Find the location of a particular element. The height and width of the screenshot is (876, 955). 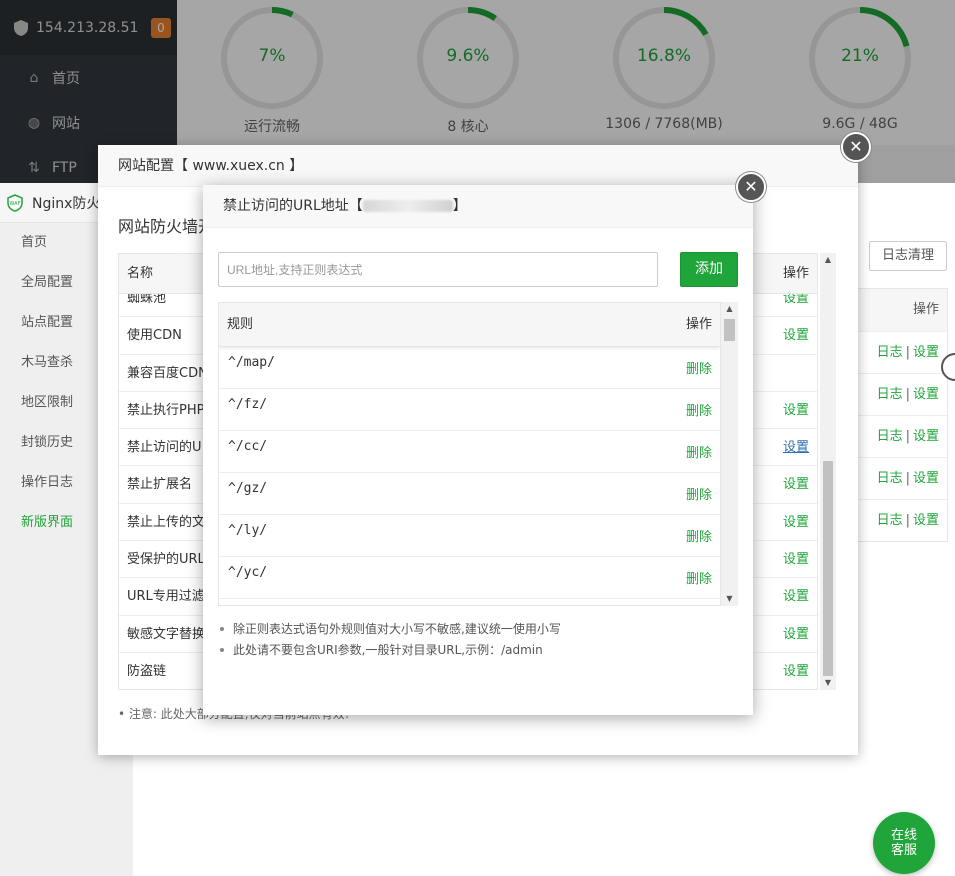

row-name: 受保护的URL is located at coordinates (166, 560).